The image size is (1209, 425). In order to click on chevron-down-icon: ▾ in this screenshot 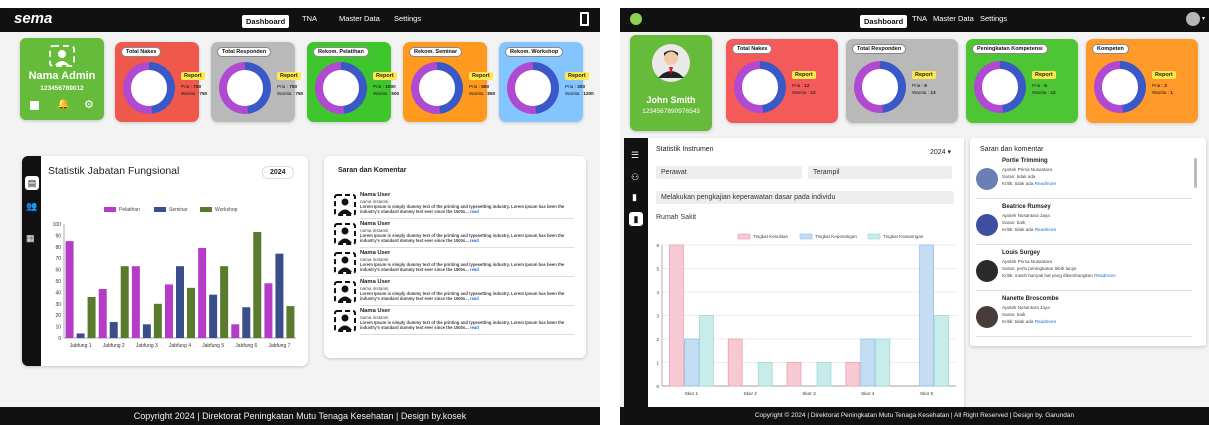, I will do `click(1203, 18)`.